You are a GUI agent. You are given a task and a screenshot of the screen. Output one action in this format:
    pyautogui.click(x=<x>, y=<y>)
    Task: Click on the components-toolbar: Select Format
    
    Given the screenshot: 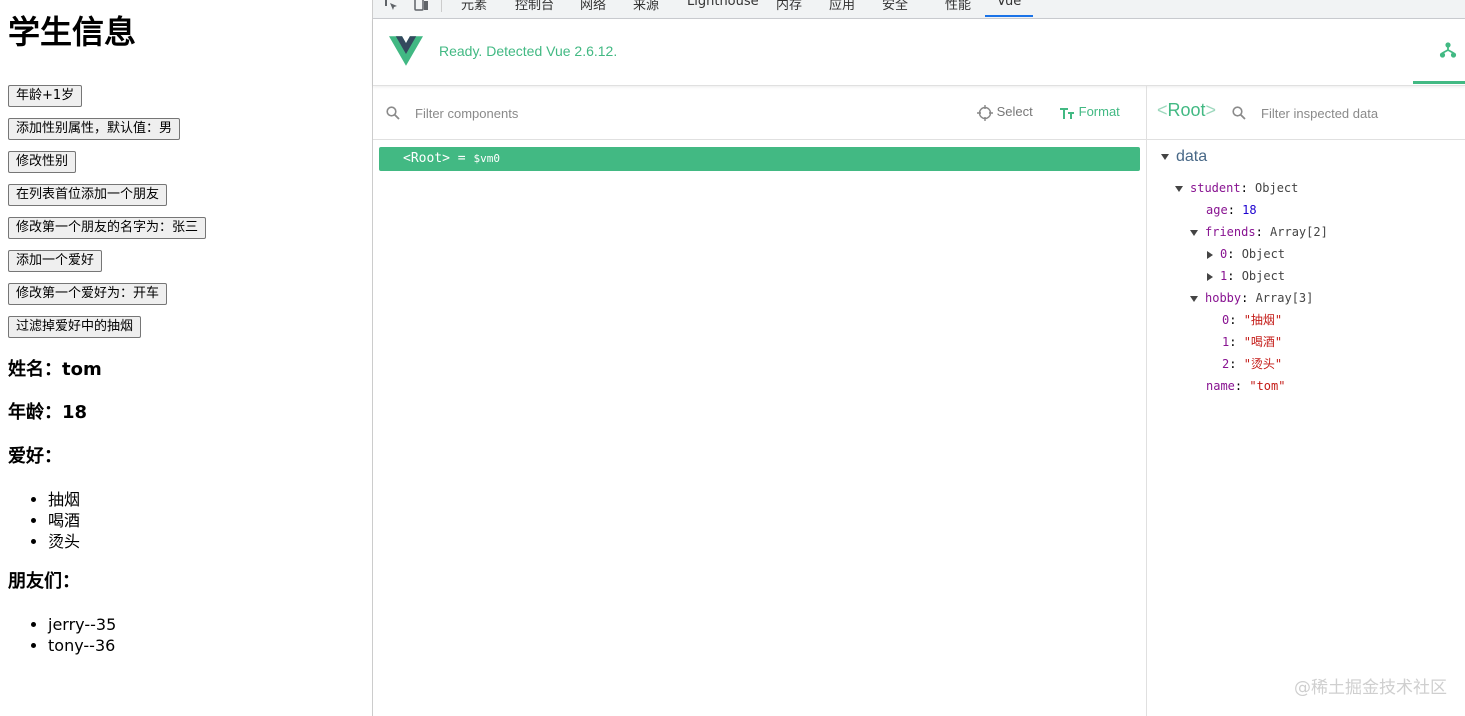 What is the action you would take?
    pyautogui.click(x=759, y=113)
    